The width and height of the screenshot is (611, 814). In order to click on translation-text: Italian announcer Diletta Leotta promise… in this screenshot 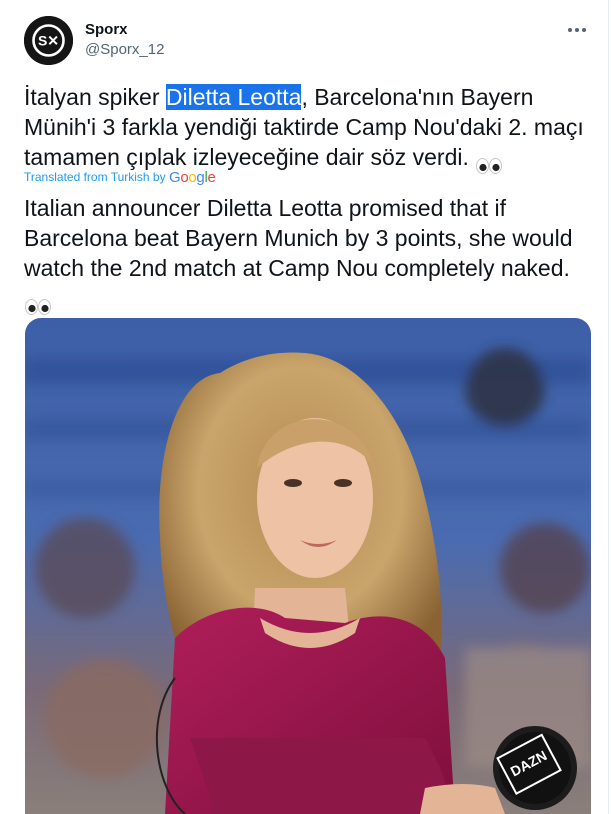, I will do `click(298, 238)`.